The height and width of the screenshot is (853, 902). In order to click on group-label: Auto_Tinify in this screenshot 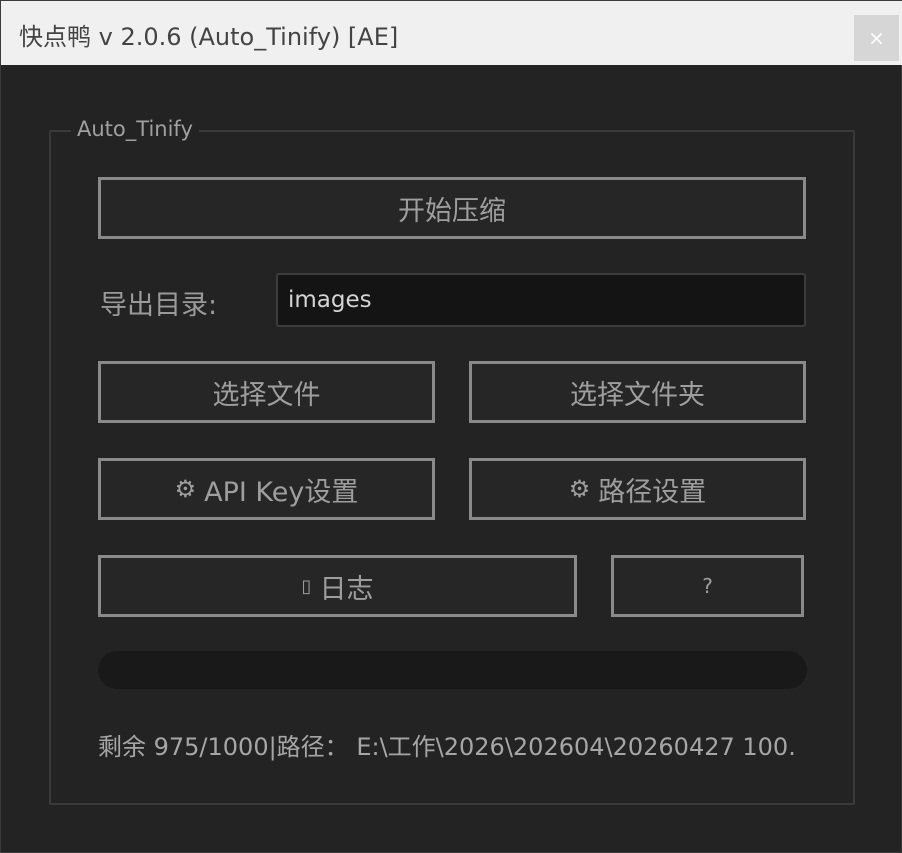, I will do `click(135, 129)`.